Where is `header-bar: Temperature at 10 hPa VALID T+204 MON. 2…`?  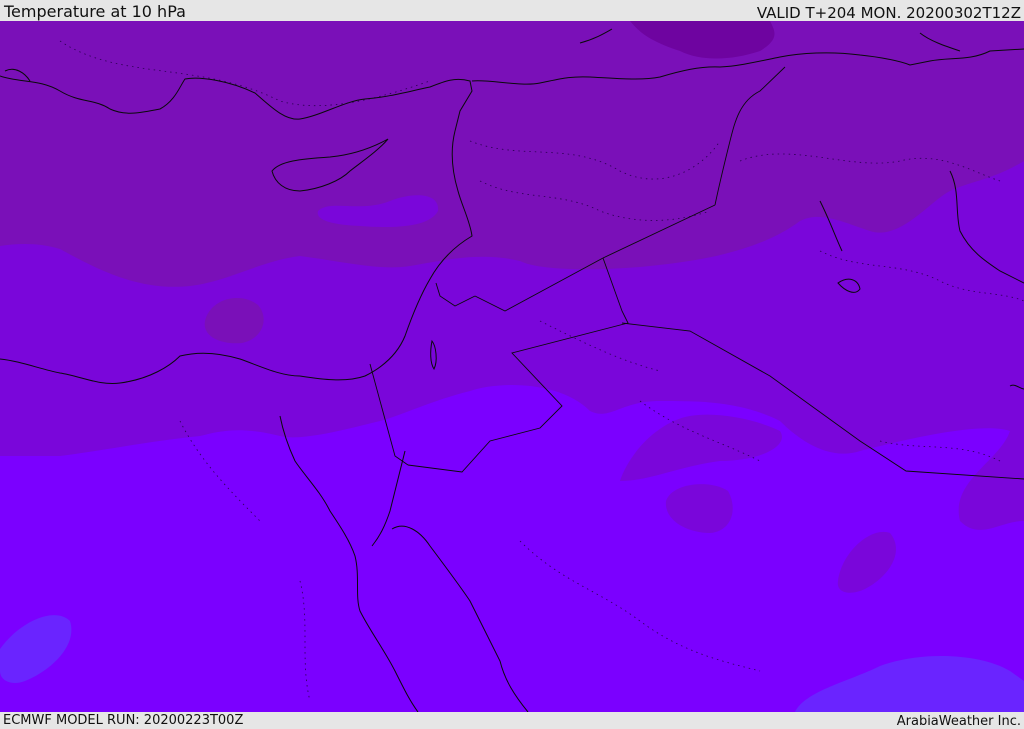 header-bar: Temperature at 10 hPa VALID T+204 MON. 2… is located at coordinates (512, 10).